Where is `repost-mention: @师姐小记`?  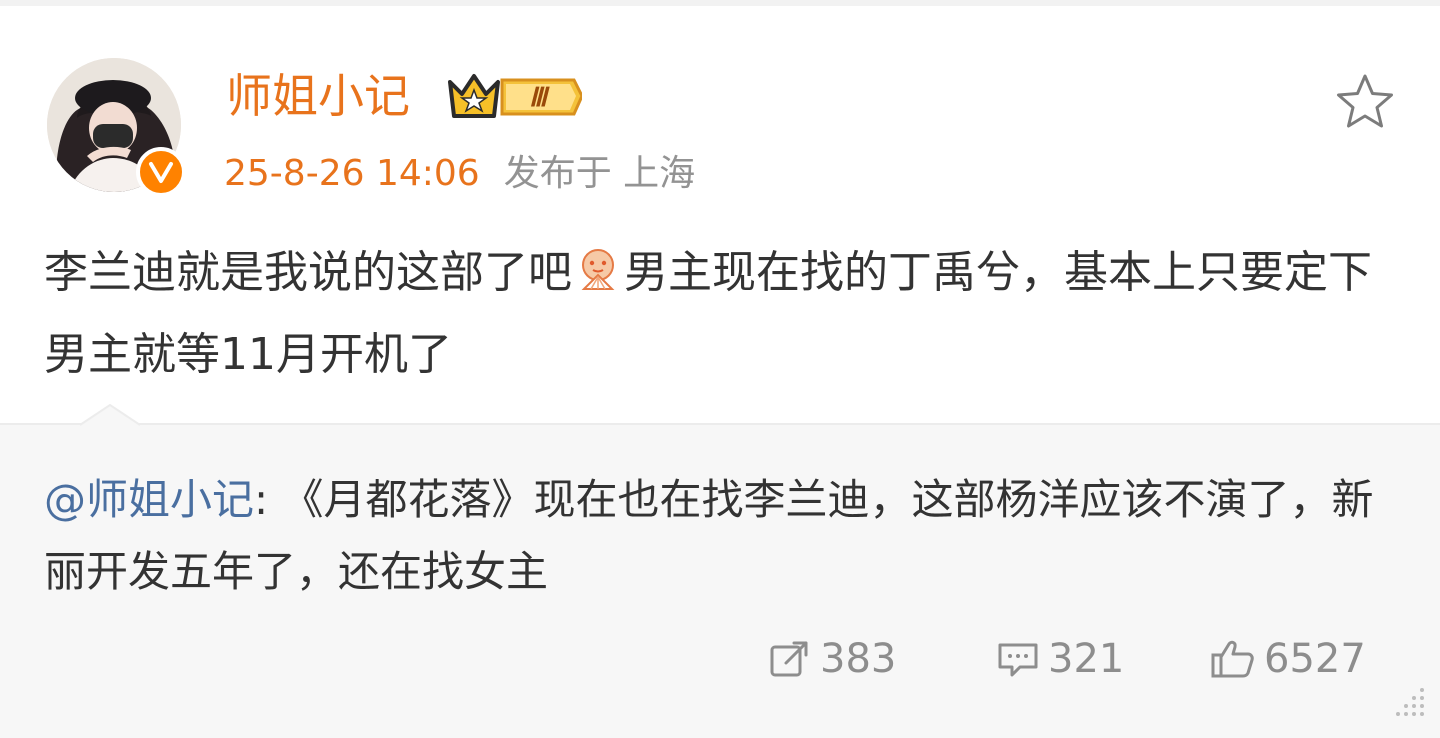 repost-mention: @师姐小记 is located at coordinates (149, 499).